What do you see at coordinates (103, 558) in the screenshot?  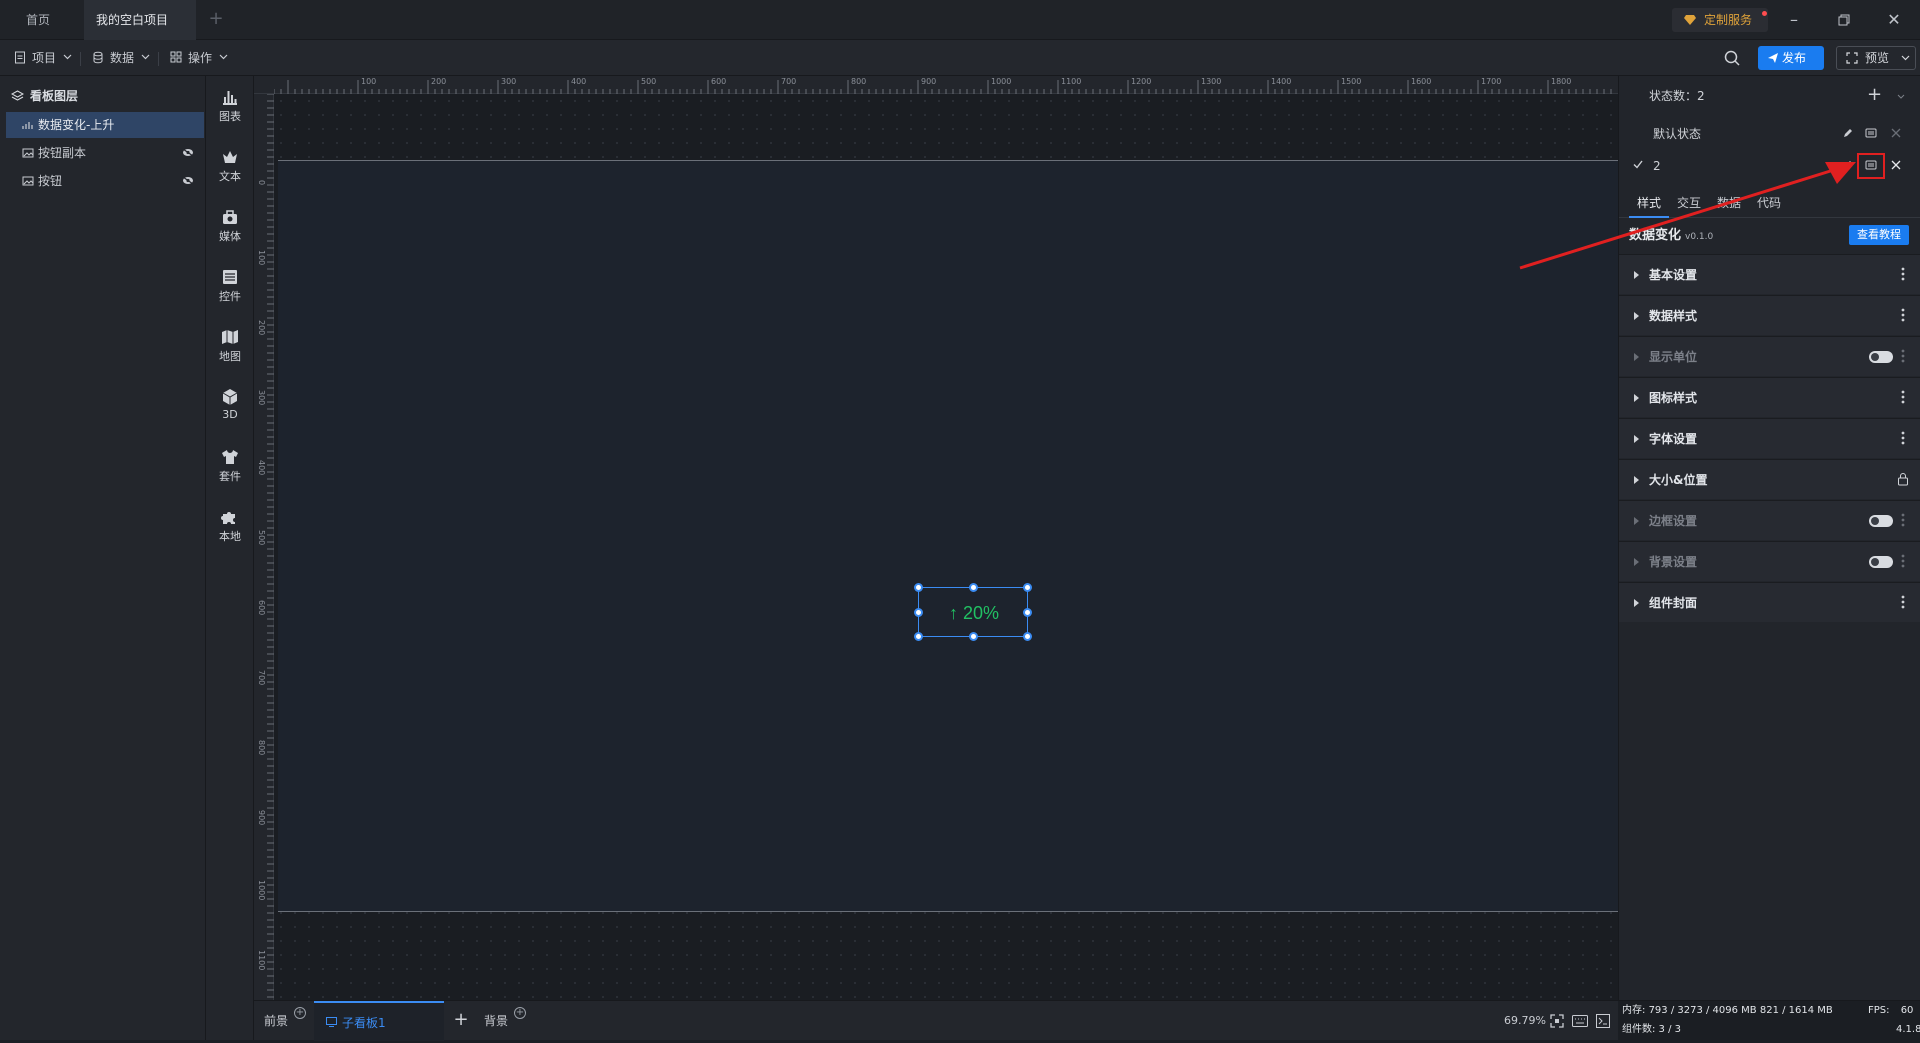 I see `layers-panel: 看板图层 数据变化-上升 按钮副本 按钮` at bounding box center [103, 558].